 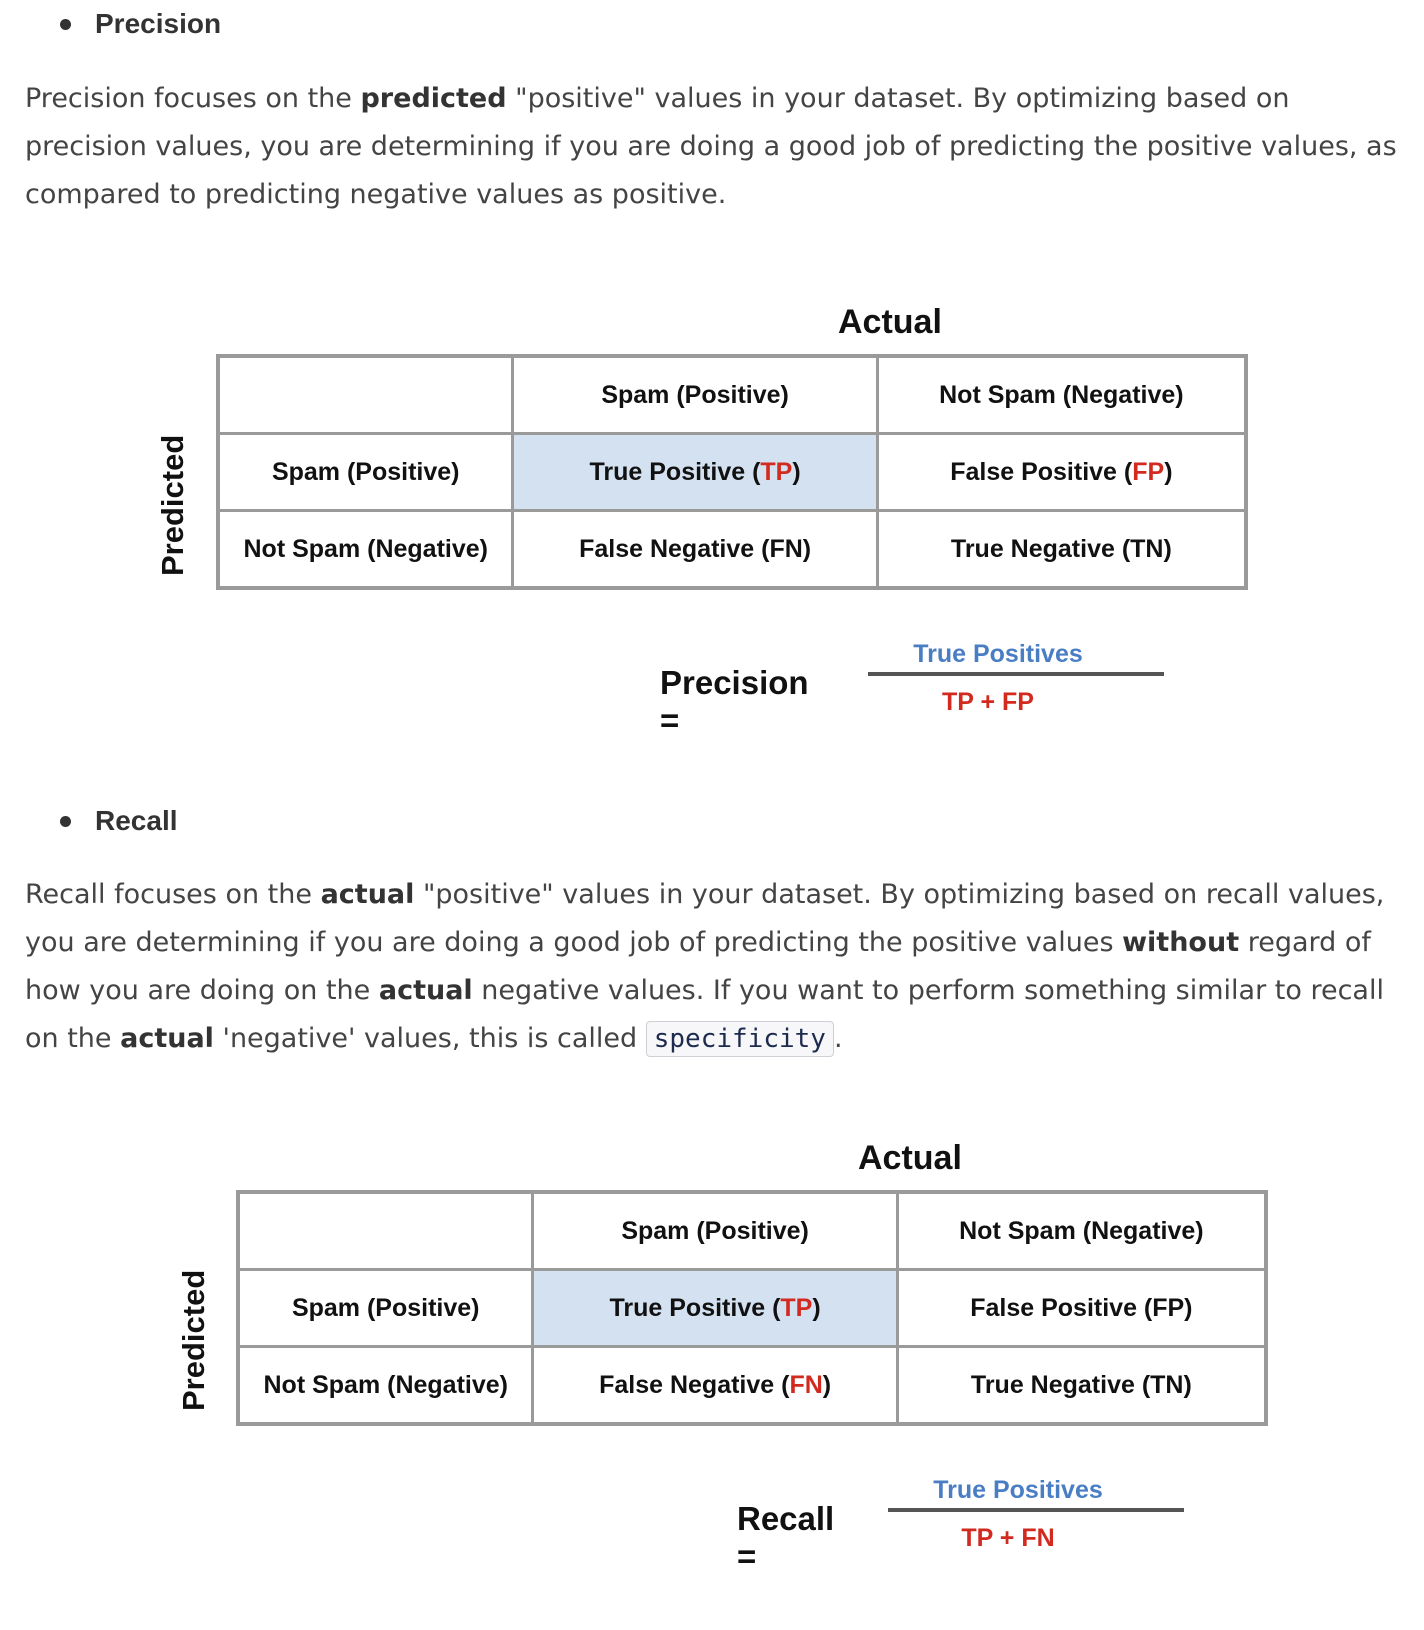 What do you see at coordinates (136, 820) in the screenshot?
I see `recall-heading: Recall` at bounding box center [136, 820].